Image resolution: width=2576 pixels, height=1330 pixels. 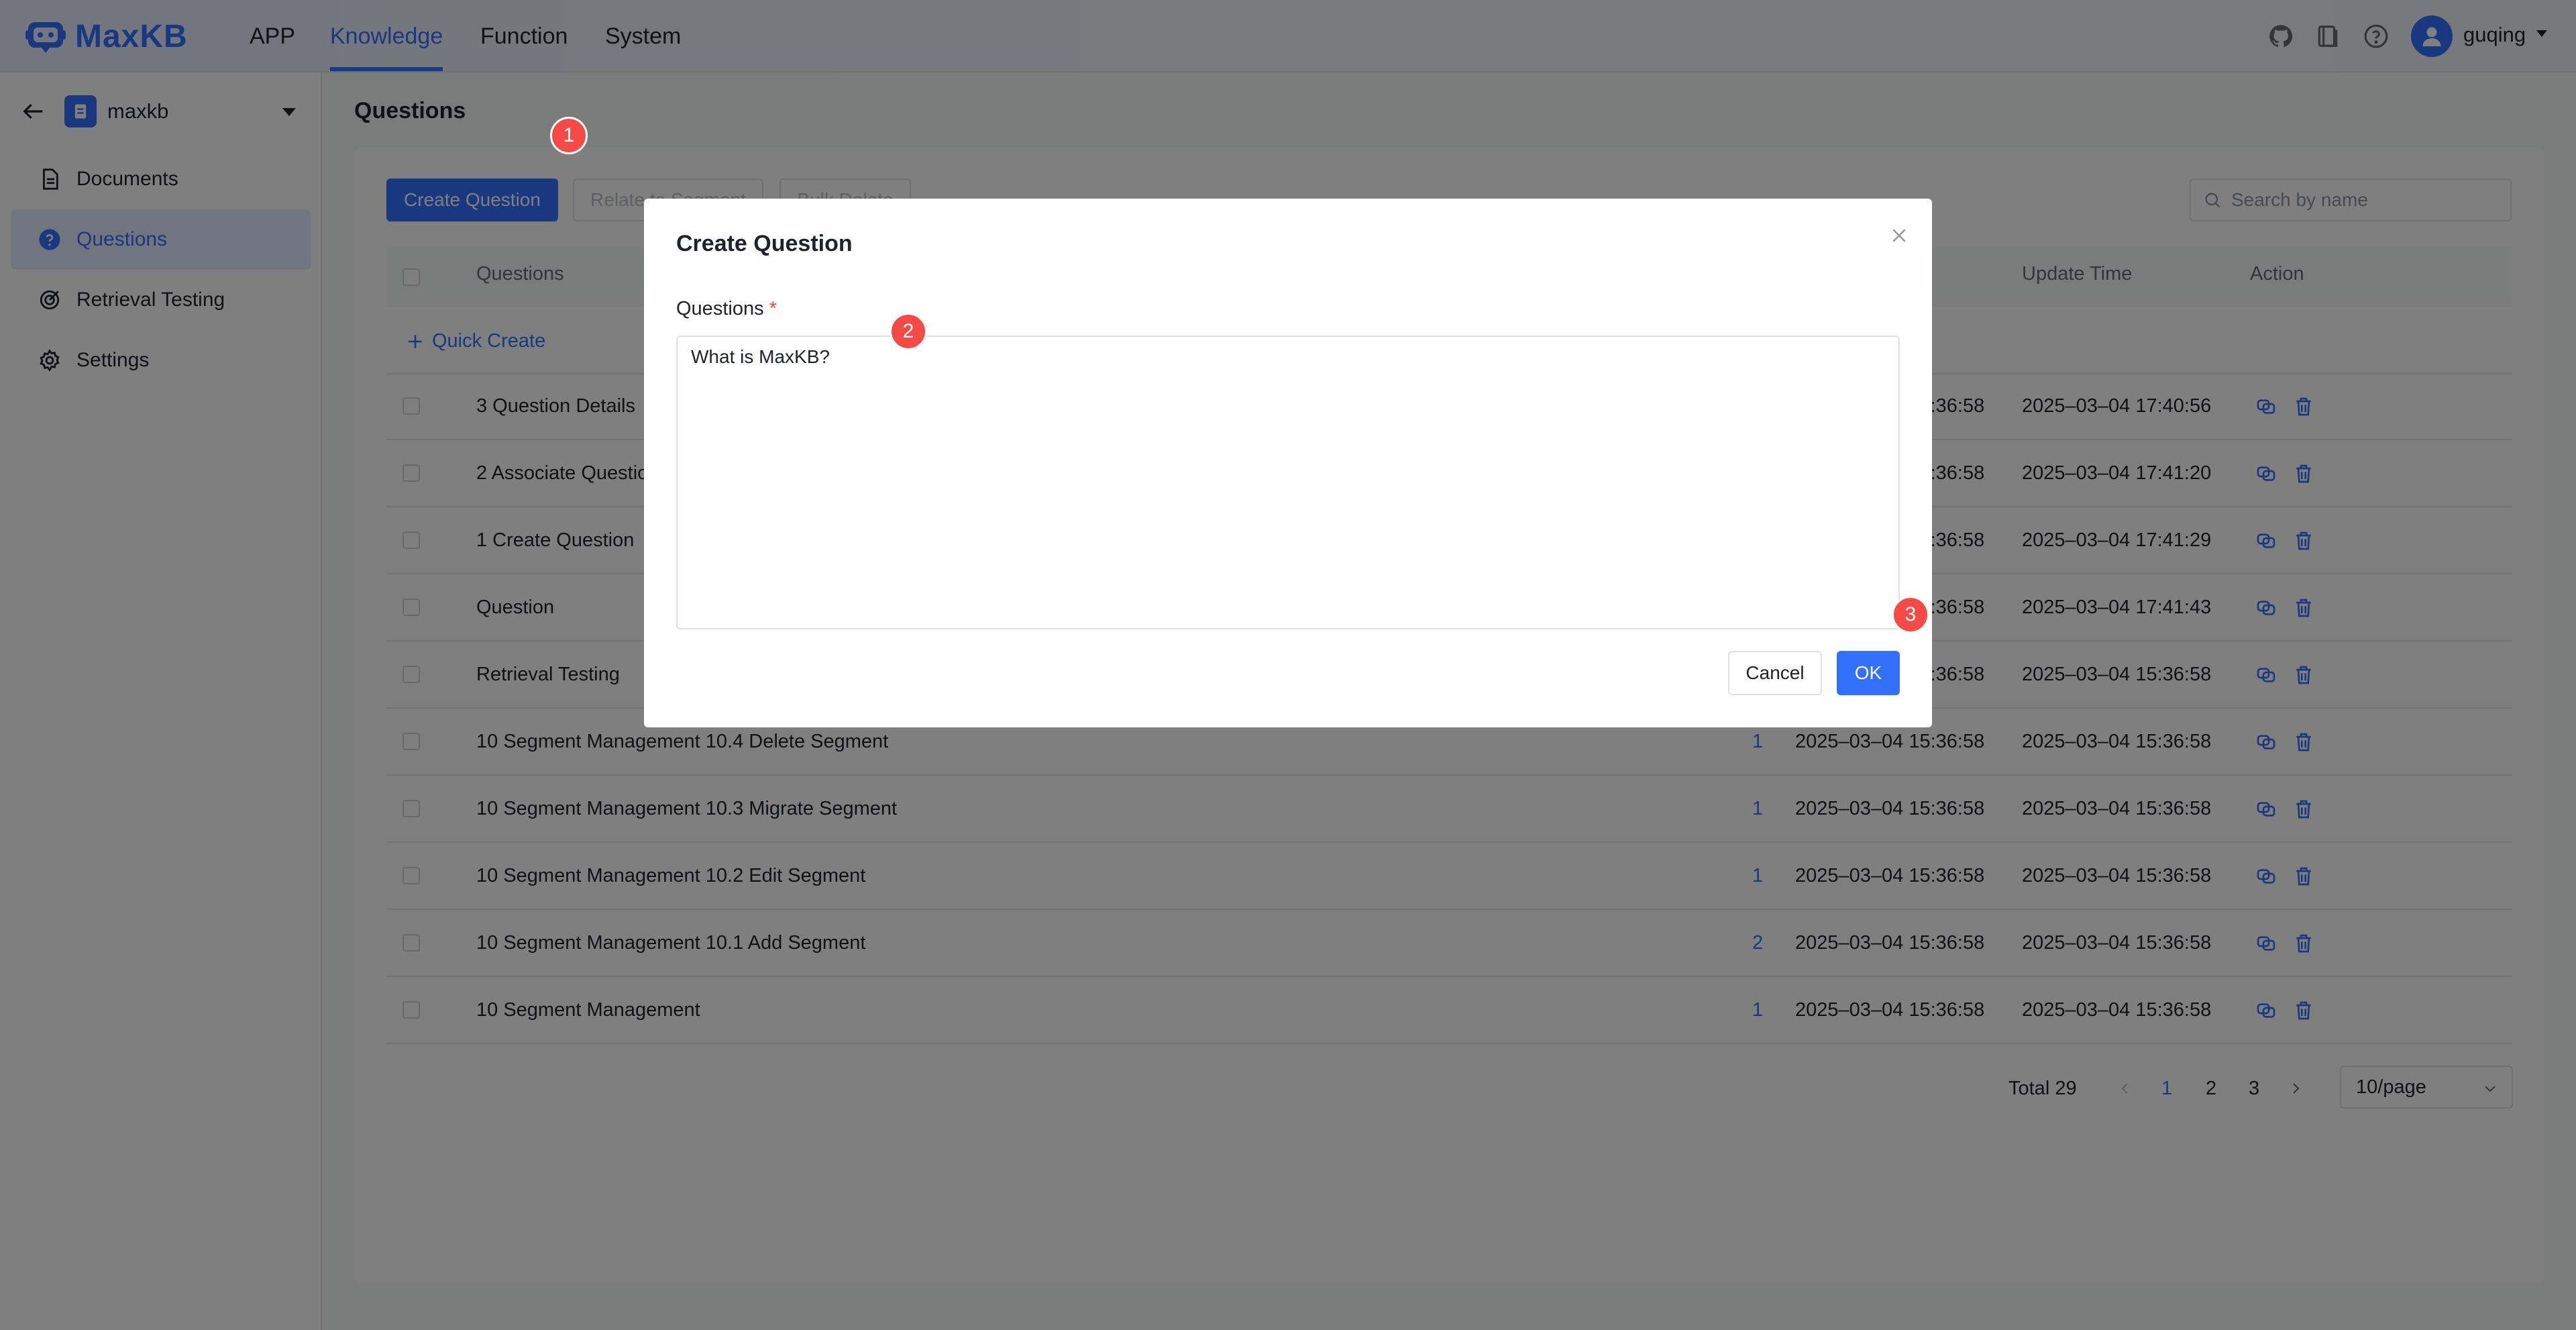 I want to click on questions-textarea: What is MaxKB?, so click(x=1288, y=482).